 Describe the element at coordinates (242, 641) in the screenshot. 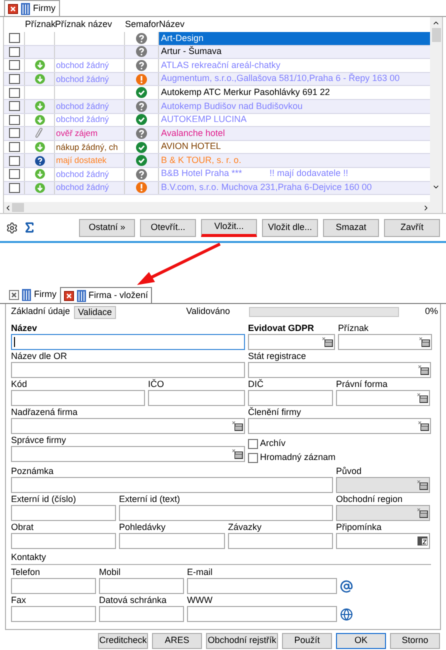

I see `dialog-button: Obchodní rejstřík` at that location.